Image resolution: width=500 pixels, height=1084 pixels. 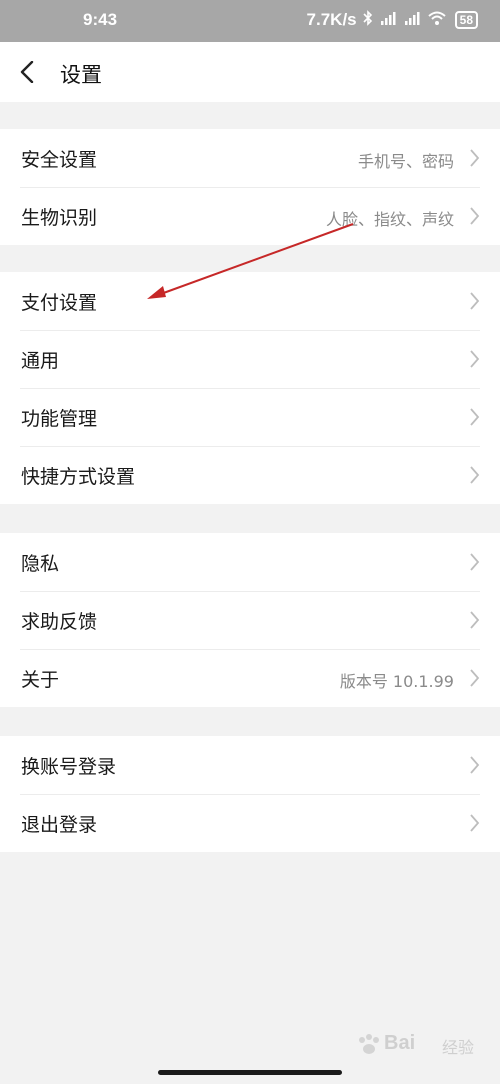 I want to click on settings-item-label: 安全设置, so click(x=59, y=160).